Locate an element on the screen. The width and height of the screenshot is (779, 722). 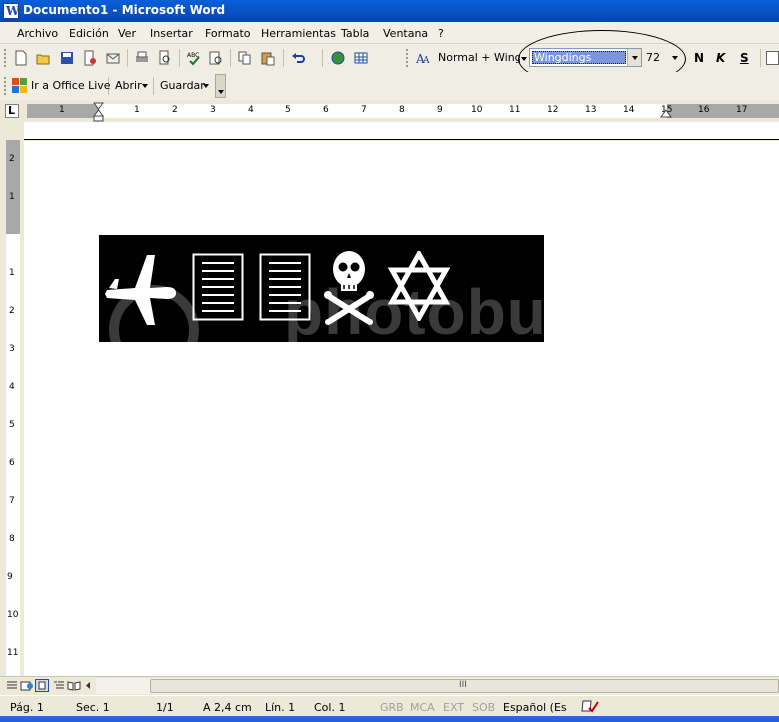
italic-button: K is located at coordinates (720, 58).